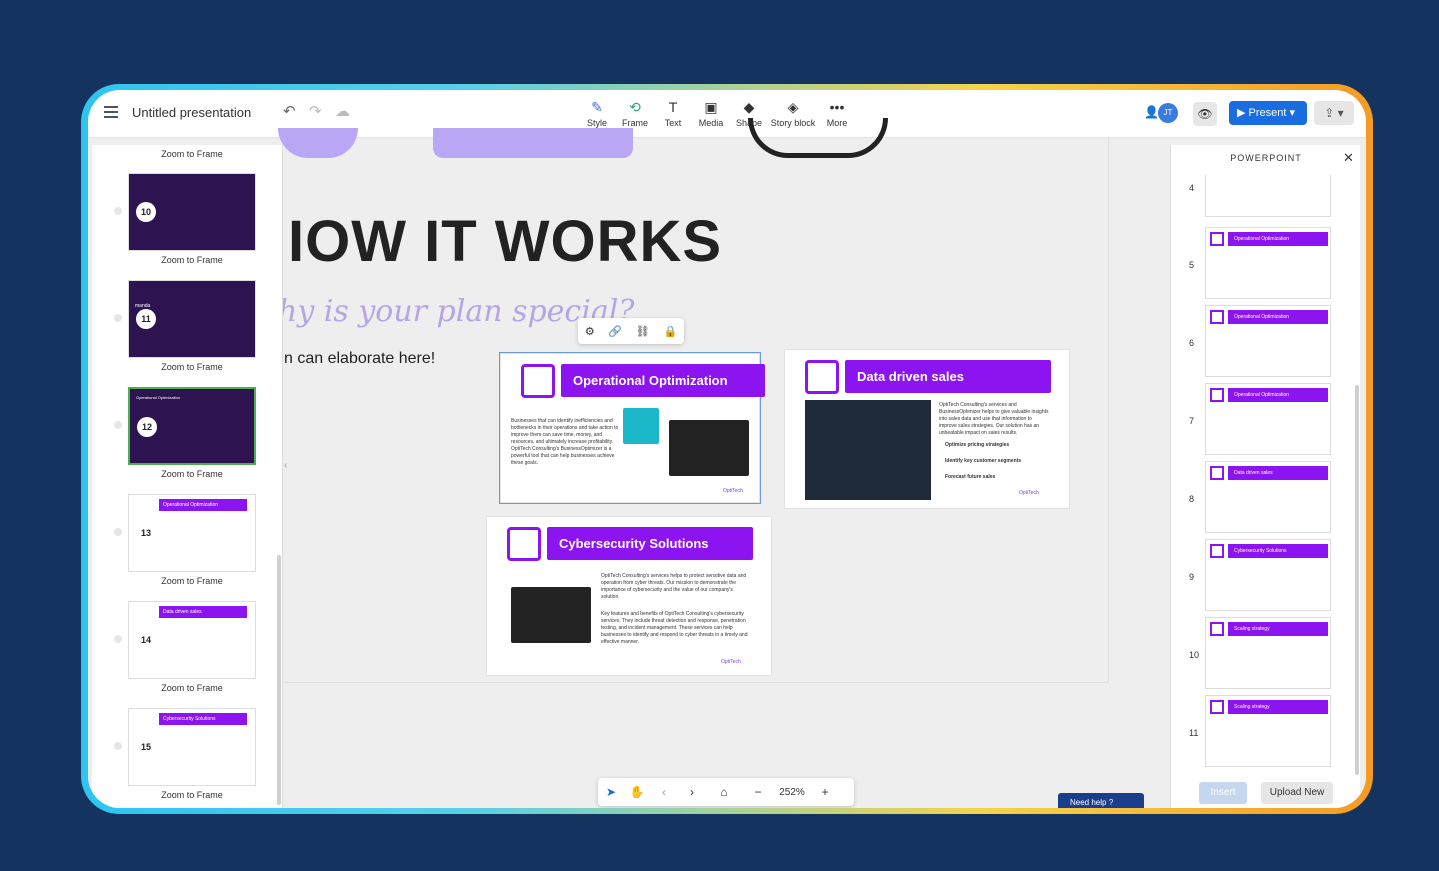 This screenshot has width=1439, height=871. What do you see at coordinates (1268, 196) in the screenshot?
I see `slide-thumbnail` at bounding box center [1268, 196].